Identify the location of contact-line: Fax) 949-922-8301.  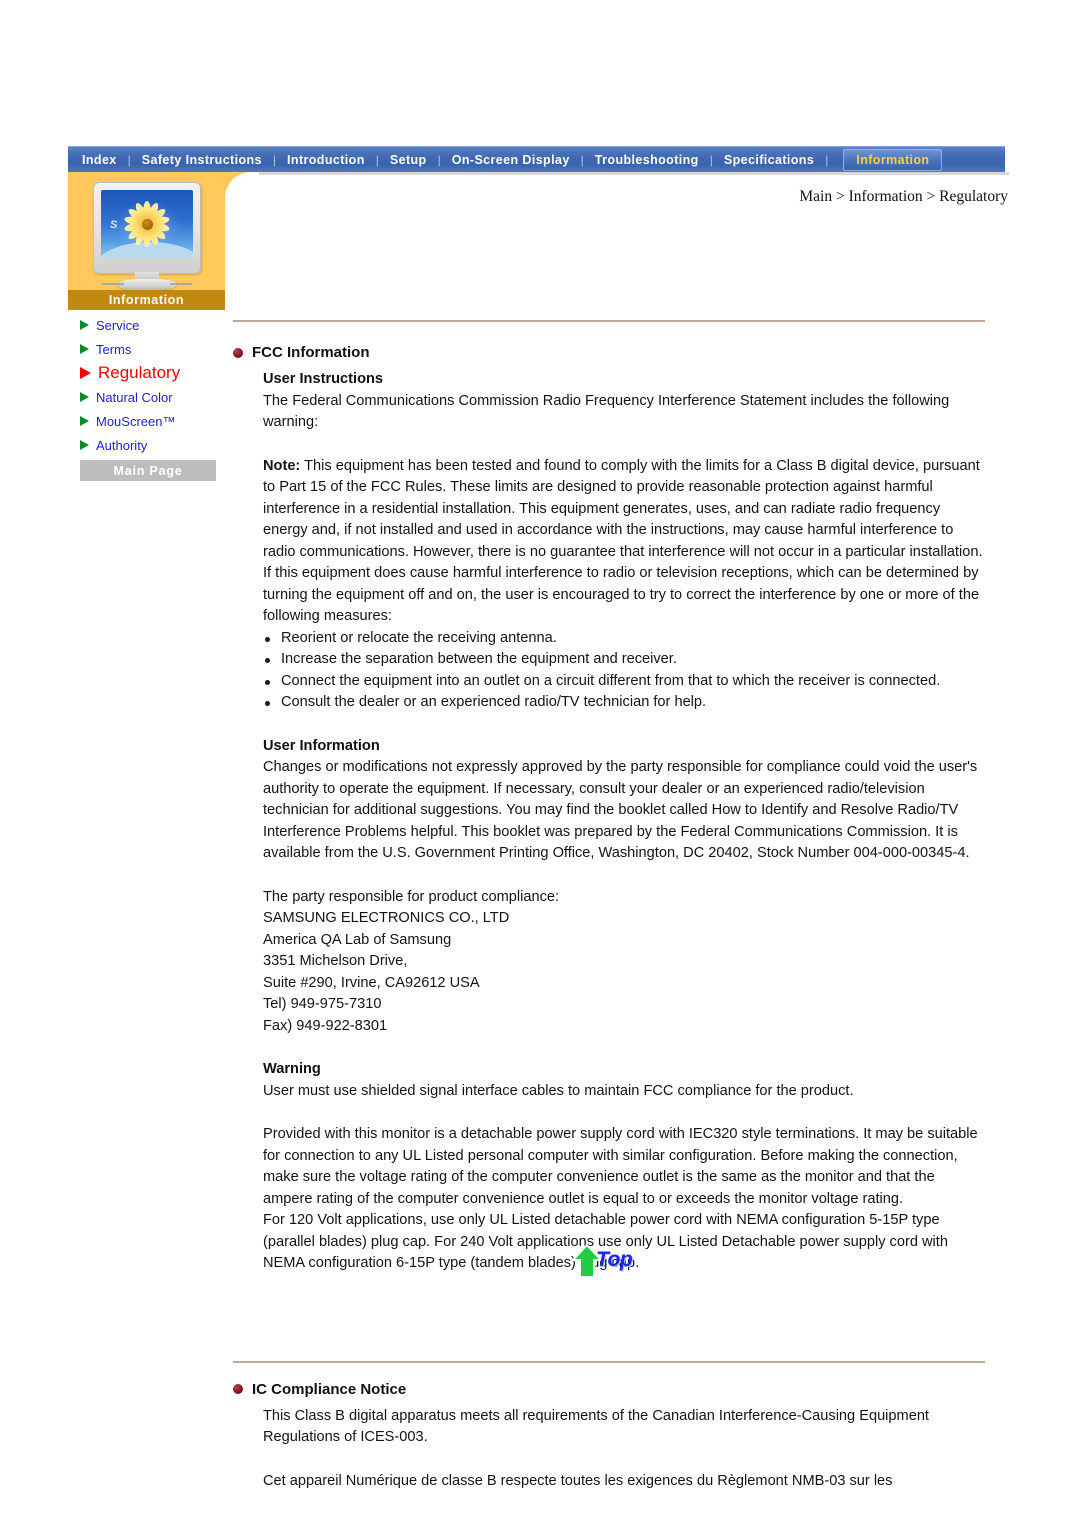
(325, 1025).